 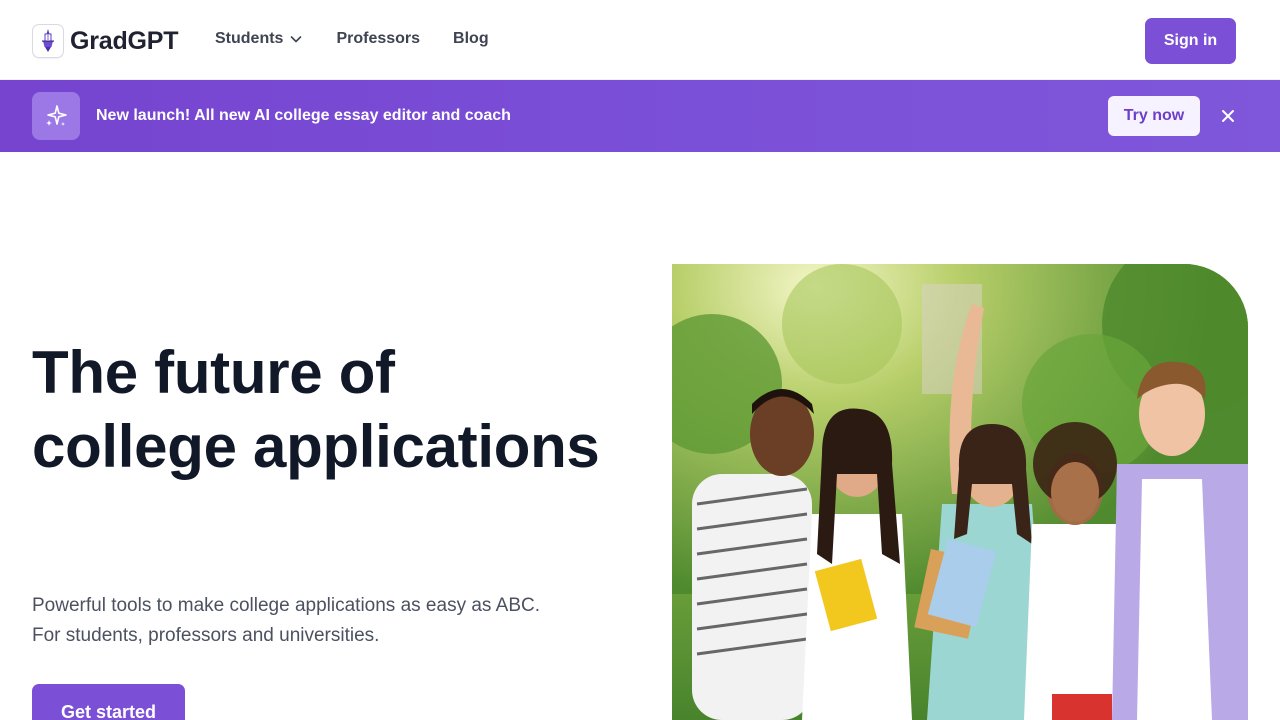 I want to click on sign-in-button: Sign in, so click(x=1190, y=41).